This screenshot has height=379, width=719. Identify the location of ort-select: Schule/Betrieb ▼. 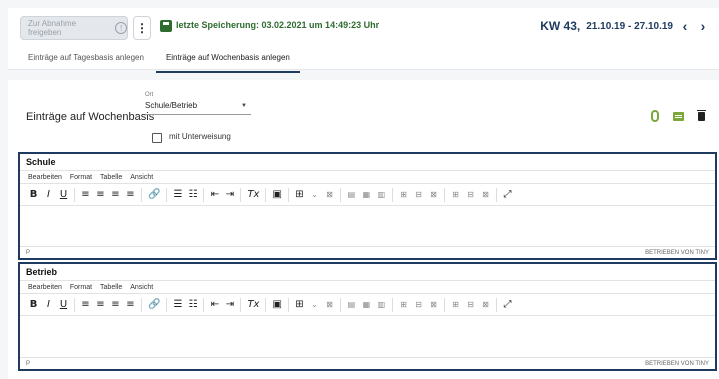
(198, 108).